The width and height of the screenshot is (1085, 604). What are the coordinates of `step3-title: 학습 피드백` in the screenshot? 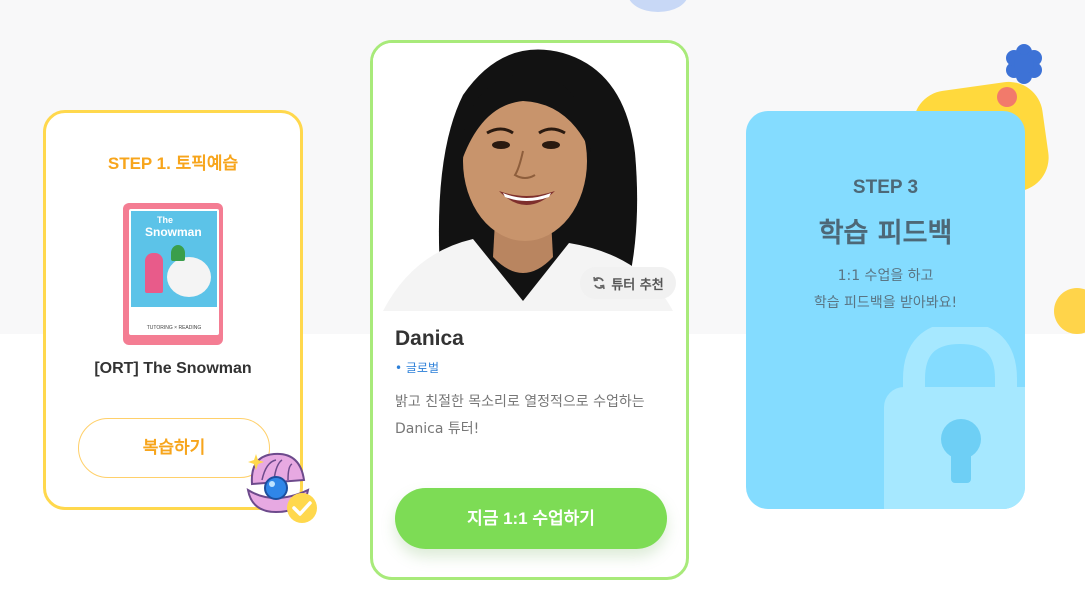 It's located at (885, 233).